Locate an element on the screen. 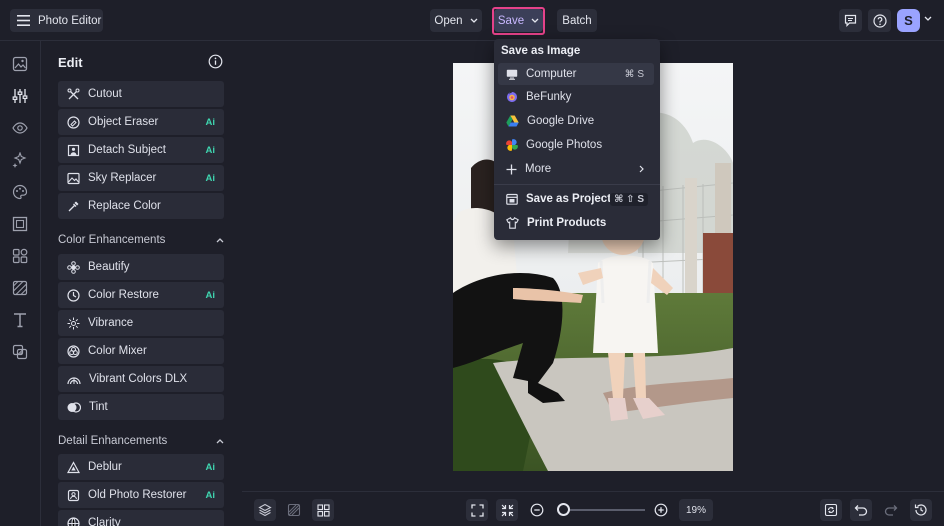 This screenshot has height=526, width=944. artsy-icon is located at coordinates (20, 192).